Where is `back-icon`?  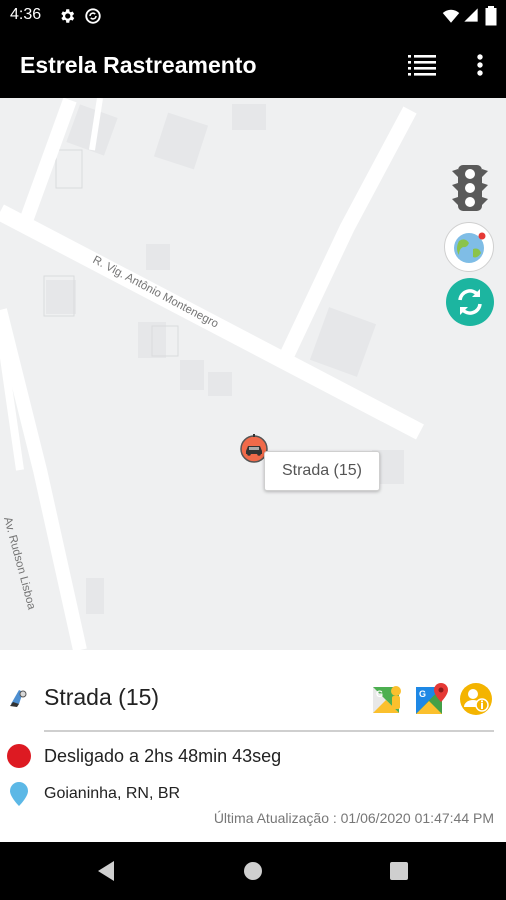
back-icon is located at coordinates (106, 871).